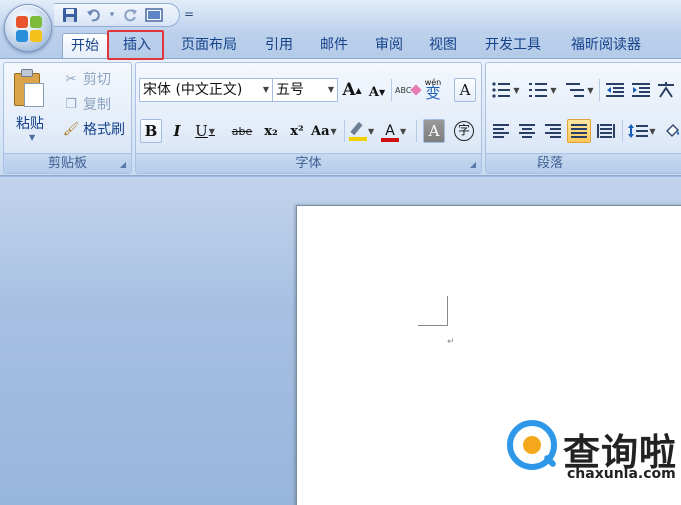 The height and width of the screenshot is (505, 681). What do you see at coordinates (85, 45) in the screenshot?
I see `tab-home: 开始` at bounding box center [85, 45].